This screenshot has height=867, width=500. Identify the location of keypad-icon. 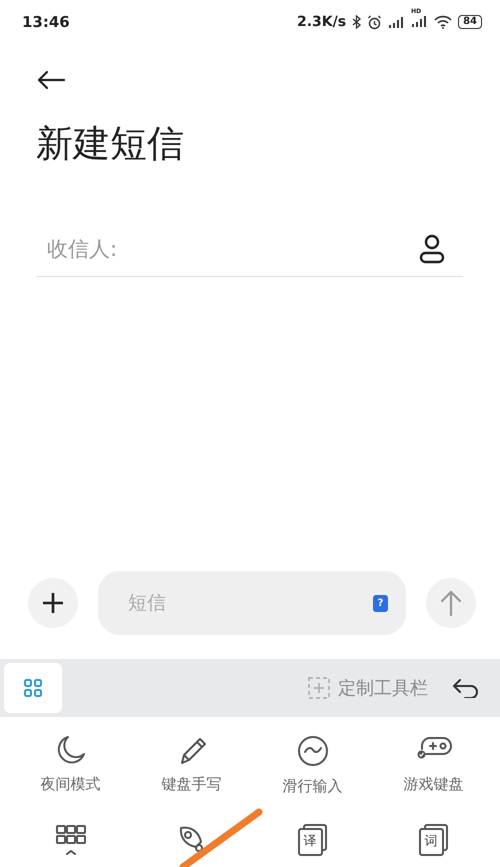
(70, 840).